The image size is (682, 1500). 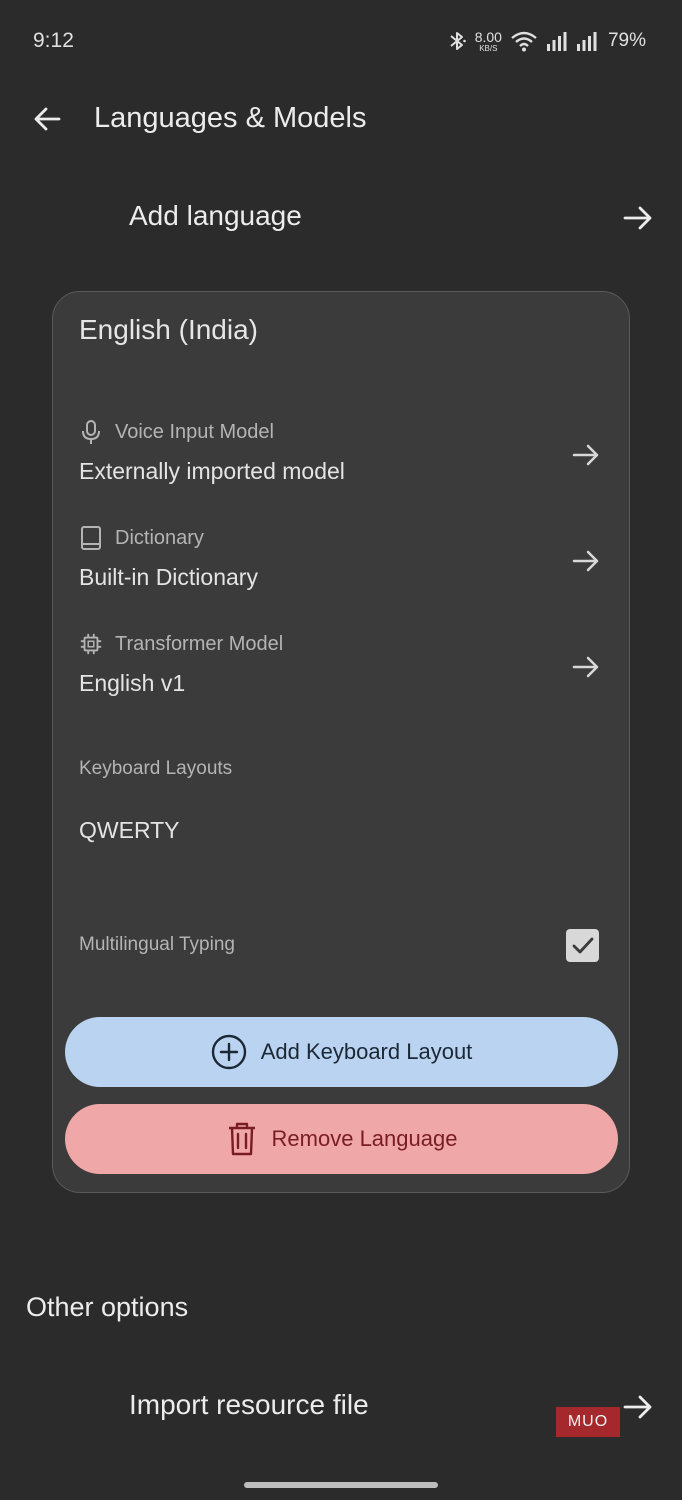 What do you see at coordinates (488, 36) in the screenshot?
I see `network-speed-value: 8.00` at bounding box center [488, 36].